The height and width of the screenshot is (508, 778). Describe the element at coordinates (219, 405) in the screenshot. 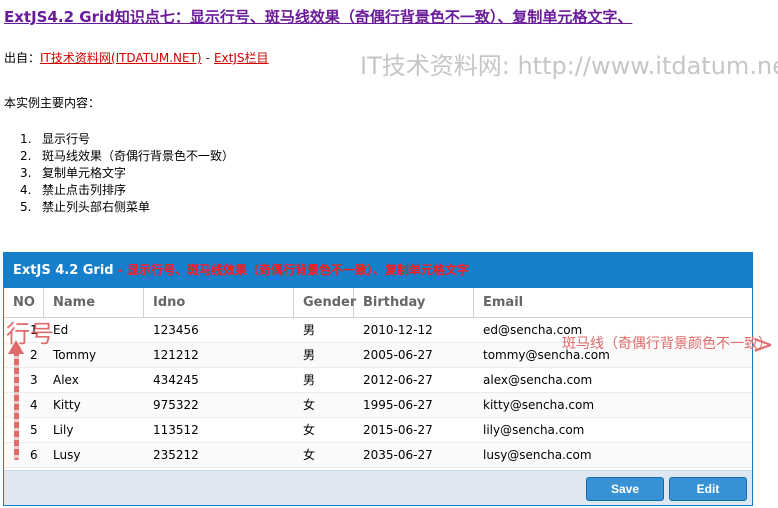

I see `idno-cell: 975322` at that location.